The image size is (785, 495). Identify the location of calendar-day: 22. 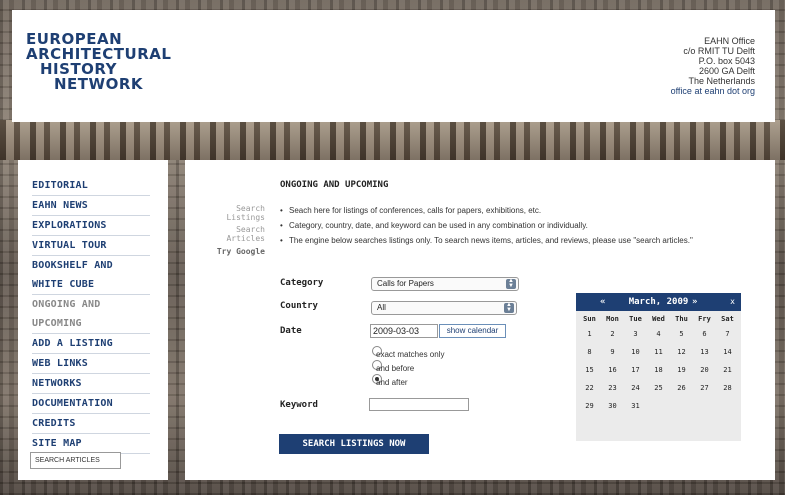
(589, 388).